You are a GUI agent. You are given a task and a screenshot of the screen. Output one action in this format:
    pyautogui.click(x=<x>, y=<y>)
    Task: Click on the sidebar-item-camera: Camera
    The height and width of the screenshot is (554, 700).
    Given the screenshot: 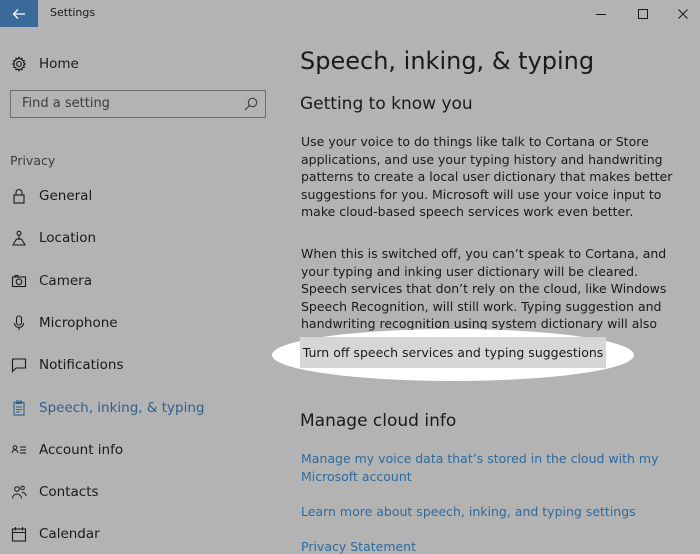 What is the action you would take?
    pyautogui.click(x=135, y=281)
    